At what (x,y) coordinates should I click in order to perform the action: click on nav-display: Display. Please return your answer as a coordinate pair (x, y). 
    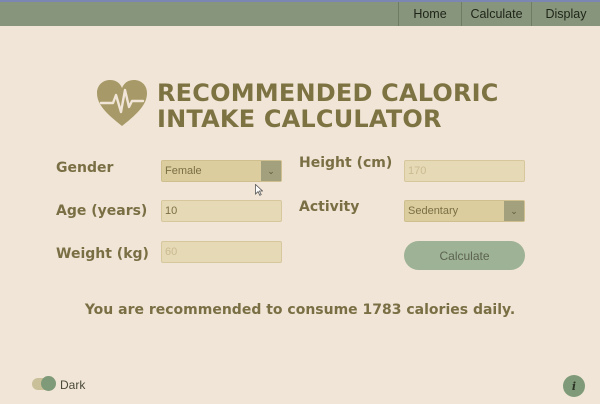
    Looking at the image, I should click on (565, 14).